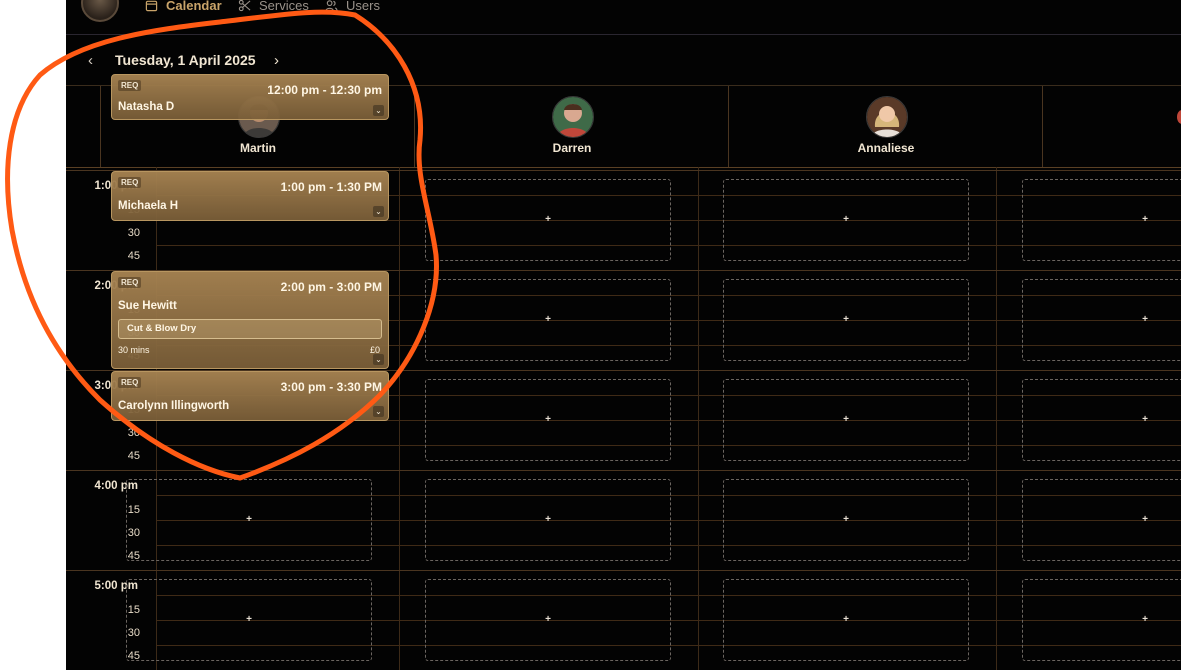  I want to click on service-chip: Cut & Blow Dry, so click(250, 329).